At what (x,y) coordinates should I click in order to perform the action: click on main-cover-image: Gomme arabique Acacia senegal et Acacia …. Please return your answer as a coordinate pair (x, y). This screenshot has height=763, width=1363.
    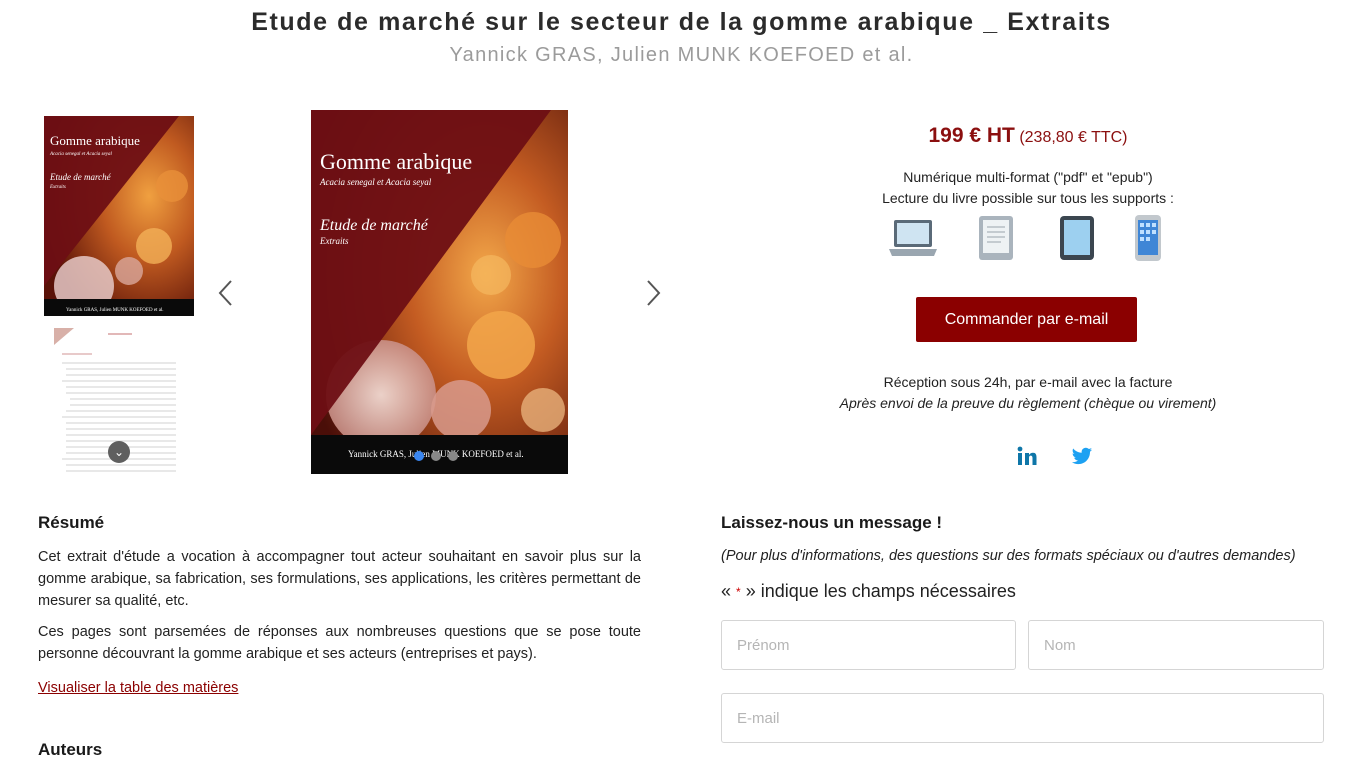
    Looking at the image, I should click on (439, 292).